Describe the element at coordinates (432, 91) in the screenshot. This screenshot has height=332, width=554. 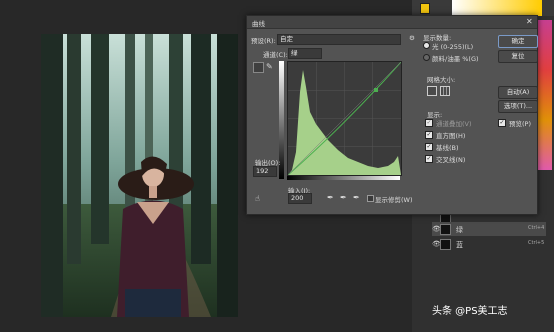
I see `simple-grid-icon` at that location.